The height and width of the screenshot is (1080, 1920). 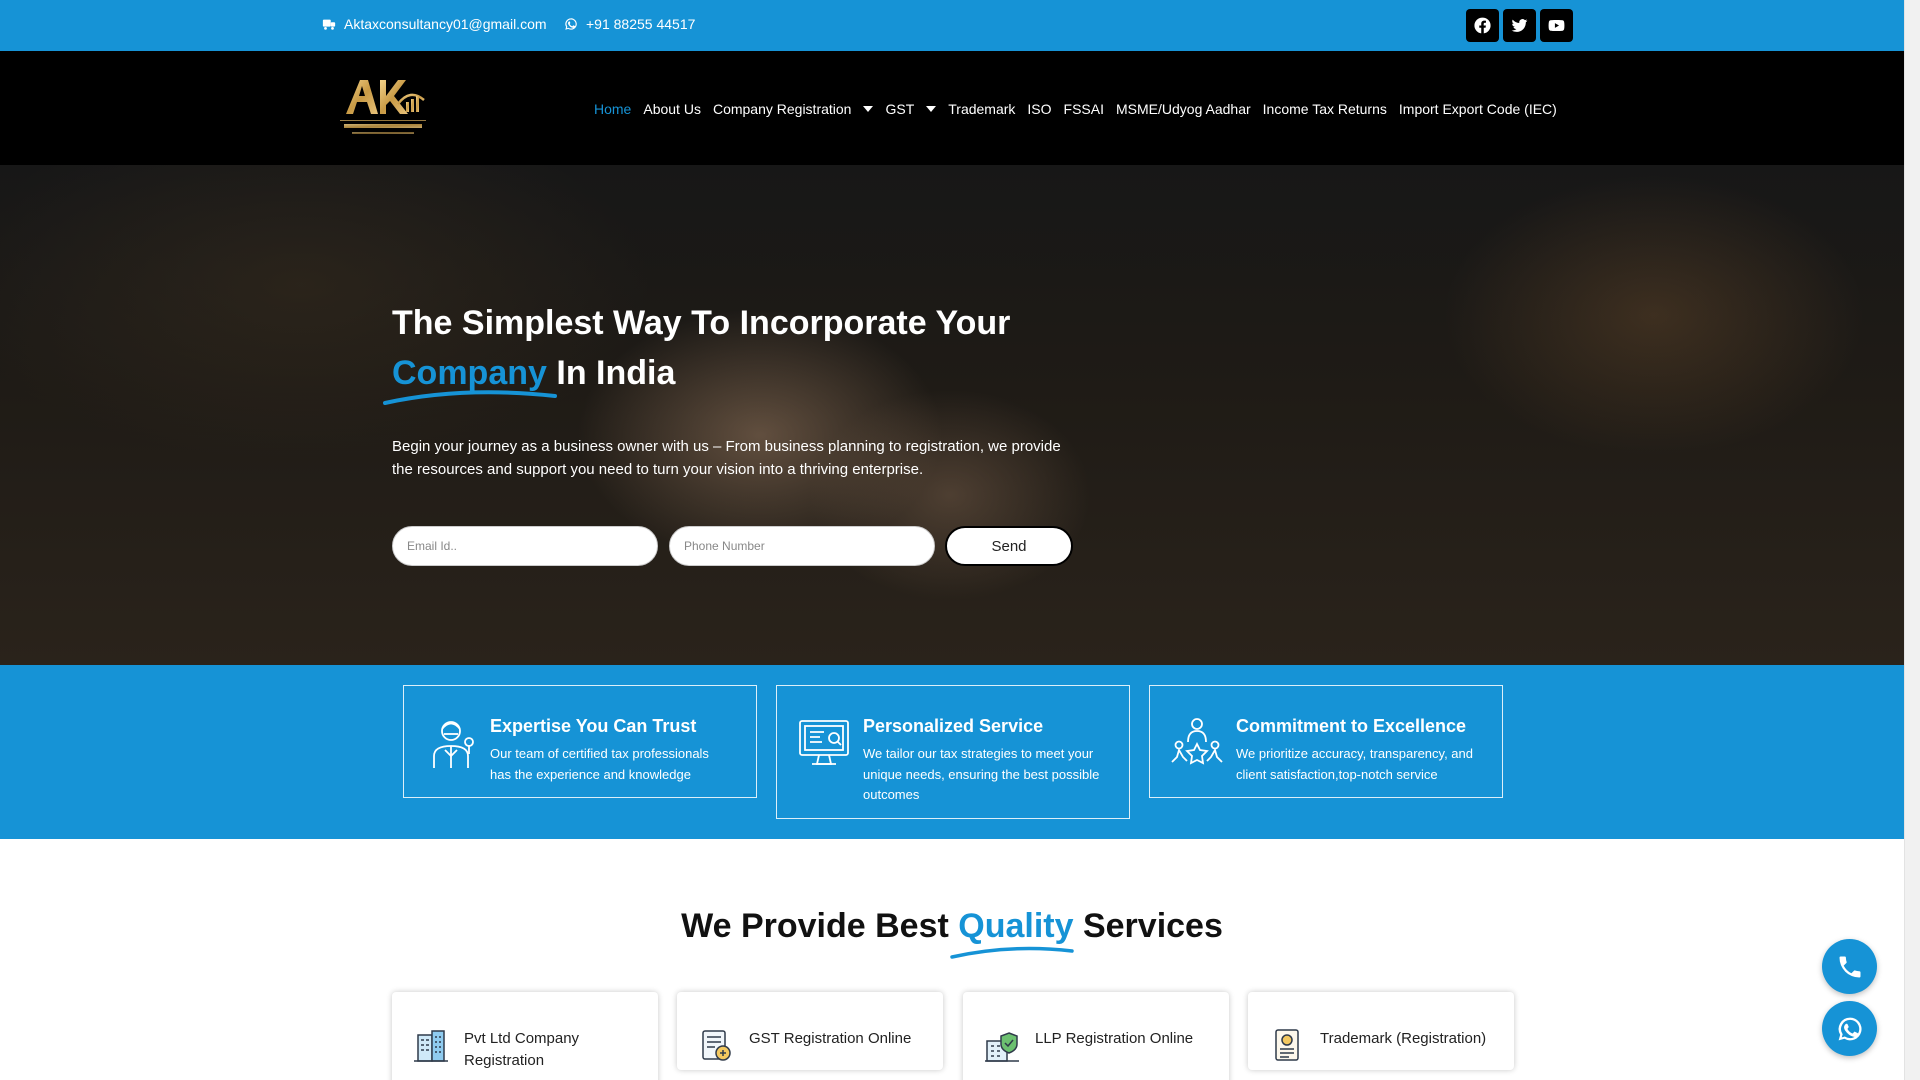 What do you see at coordinates (431, 1046) in the screenshot?
I see `building-icon` at bounding box center [431, 1046].